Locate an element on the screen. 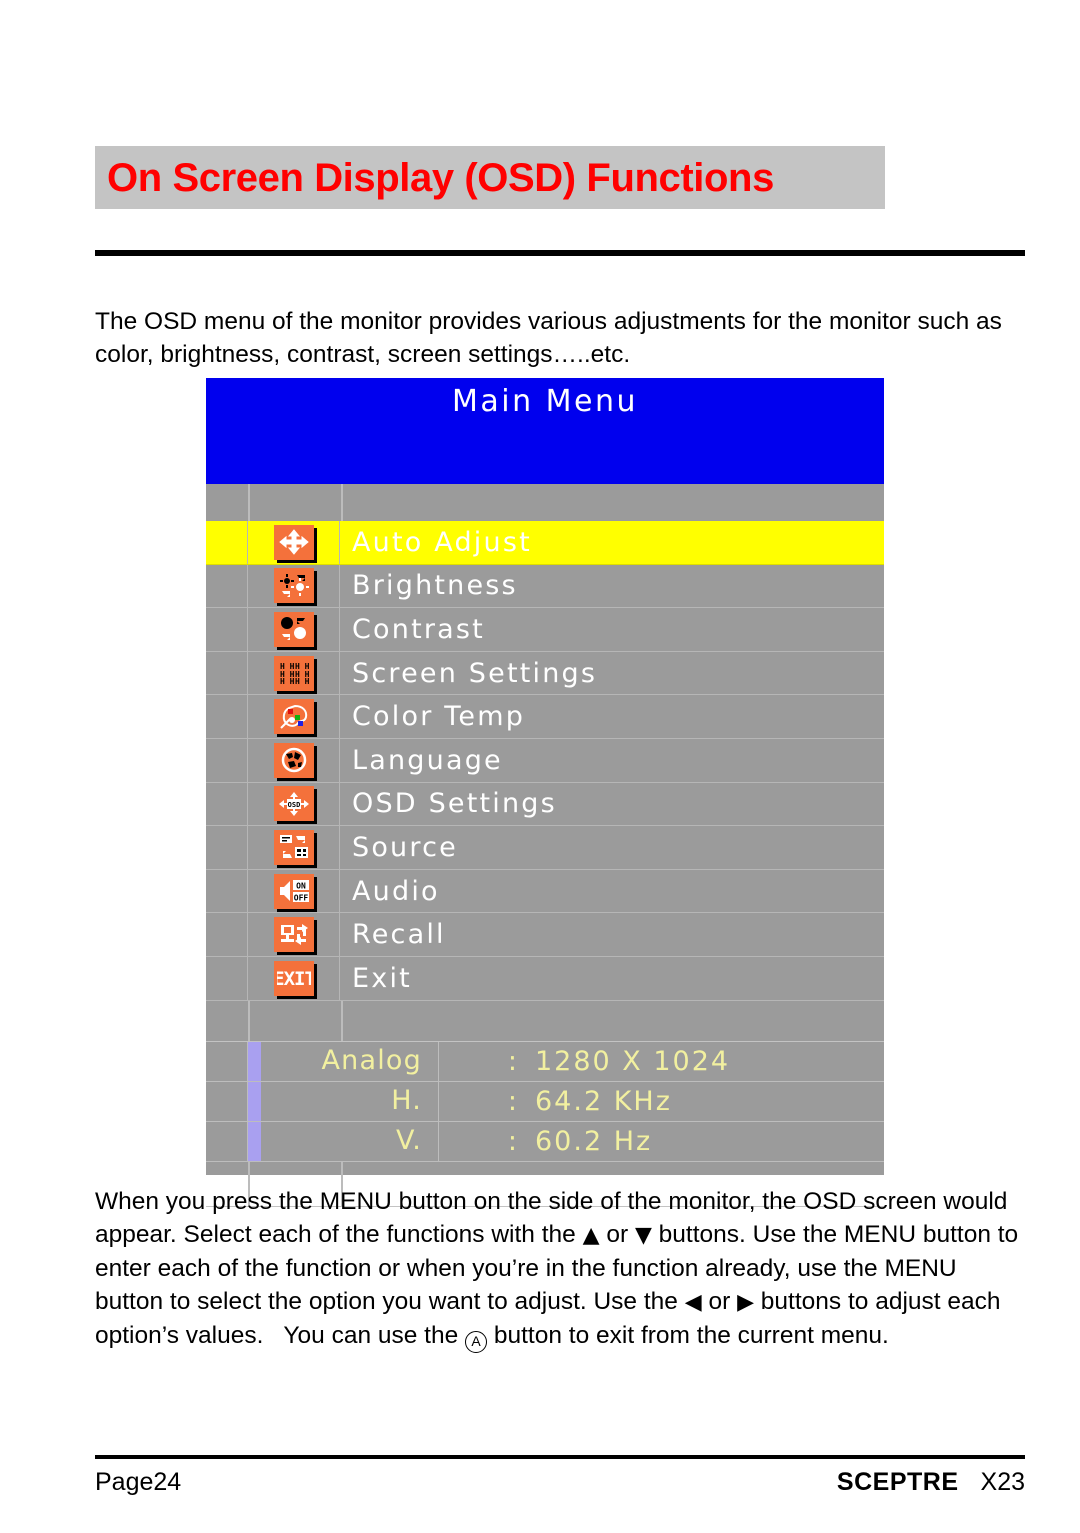  osd-item-screen-settings: H HH H H HH H H HH H Screen Settings is located at coordinates (545, 673).